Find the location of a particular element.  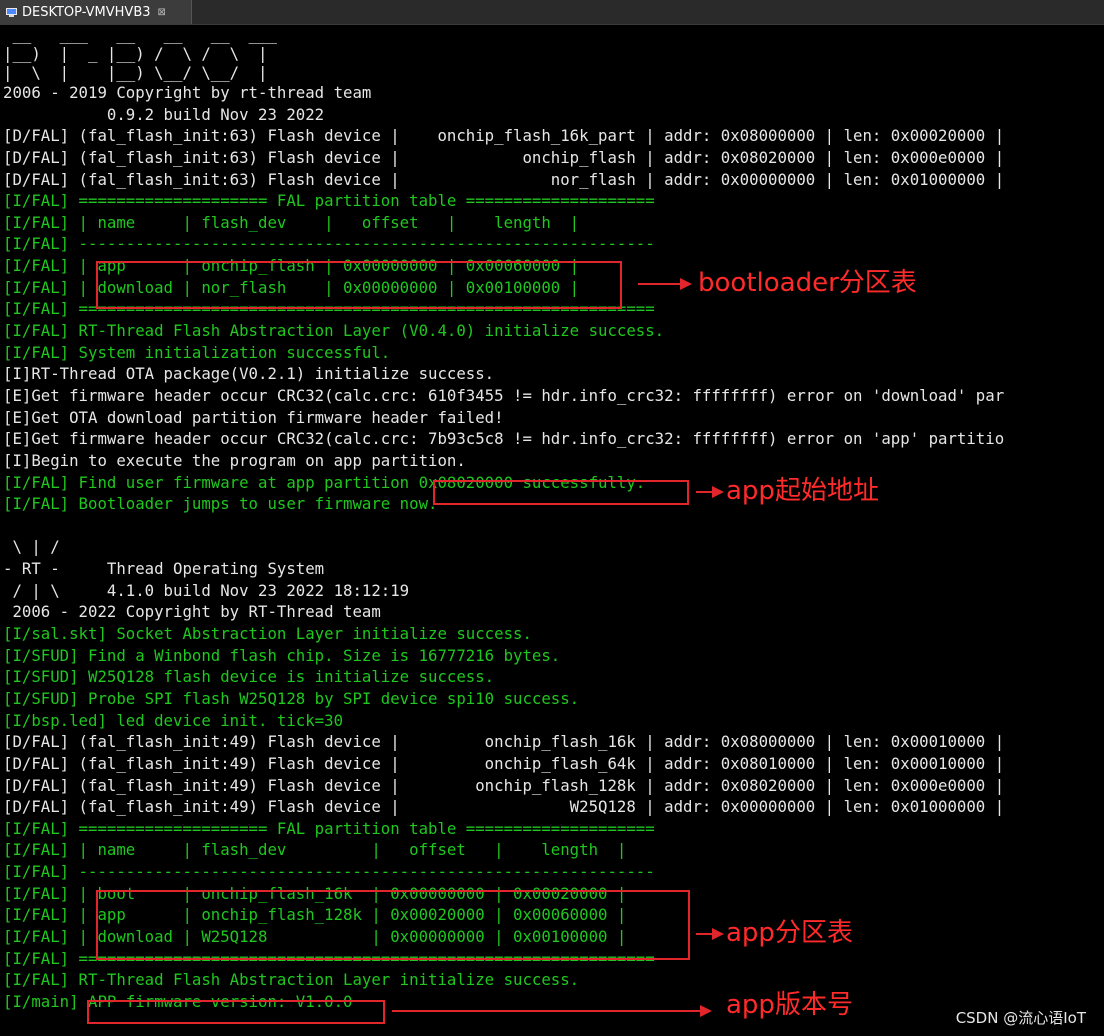

console-line: \ | / is located at coordinates (31, 547).